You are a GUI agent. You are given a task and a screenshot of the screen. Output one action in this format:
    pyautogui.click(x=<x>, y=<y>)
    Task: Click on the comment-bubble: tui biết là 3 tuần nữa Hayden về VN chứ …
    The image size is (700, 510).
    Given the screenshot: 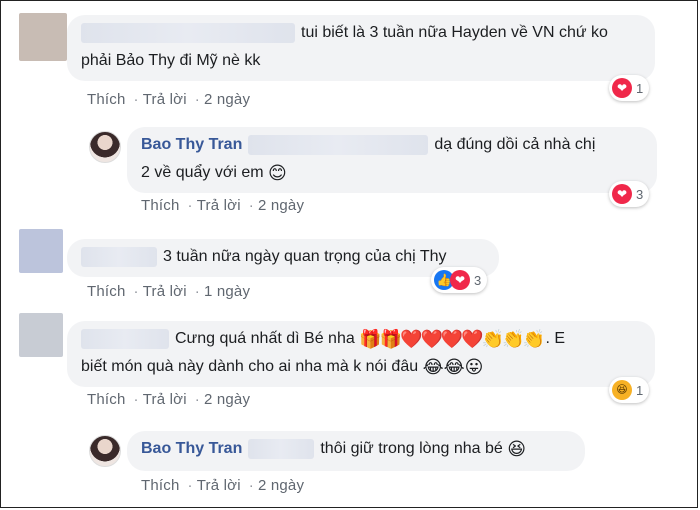 What is the action you would take?
    pyautogui.click(x=361, y=48)
    